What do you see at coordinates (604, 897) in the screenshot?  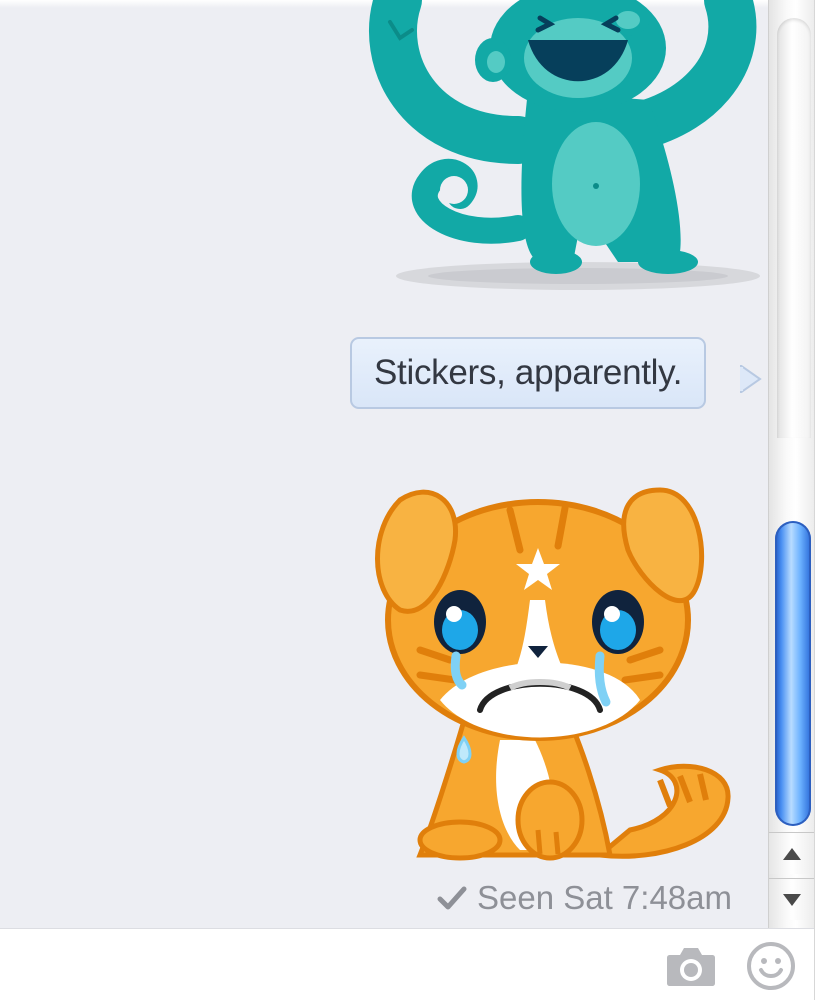 I see `seen-status-text: Seen Sat 7:48am` at bounding box center [604, 897].